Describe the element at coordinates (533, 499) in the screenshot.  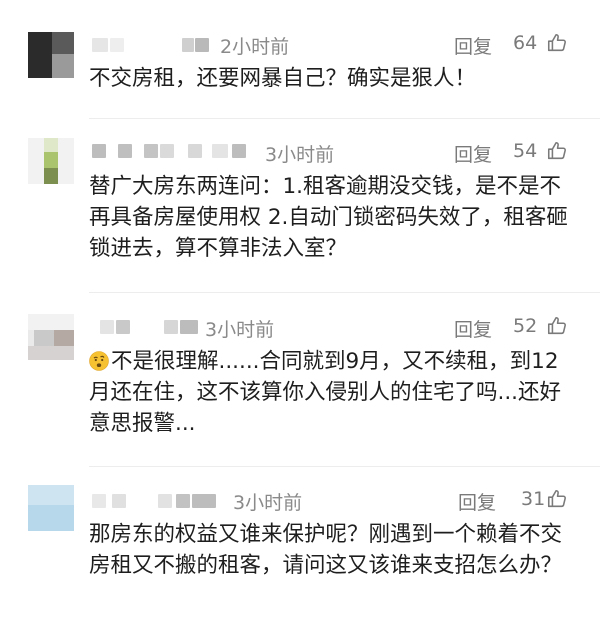
I see `like-count: 31` at that location.